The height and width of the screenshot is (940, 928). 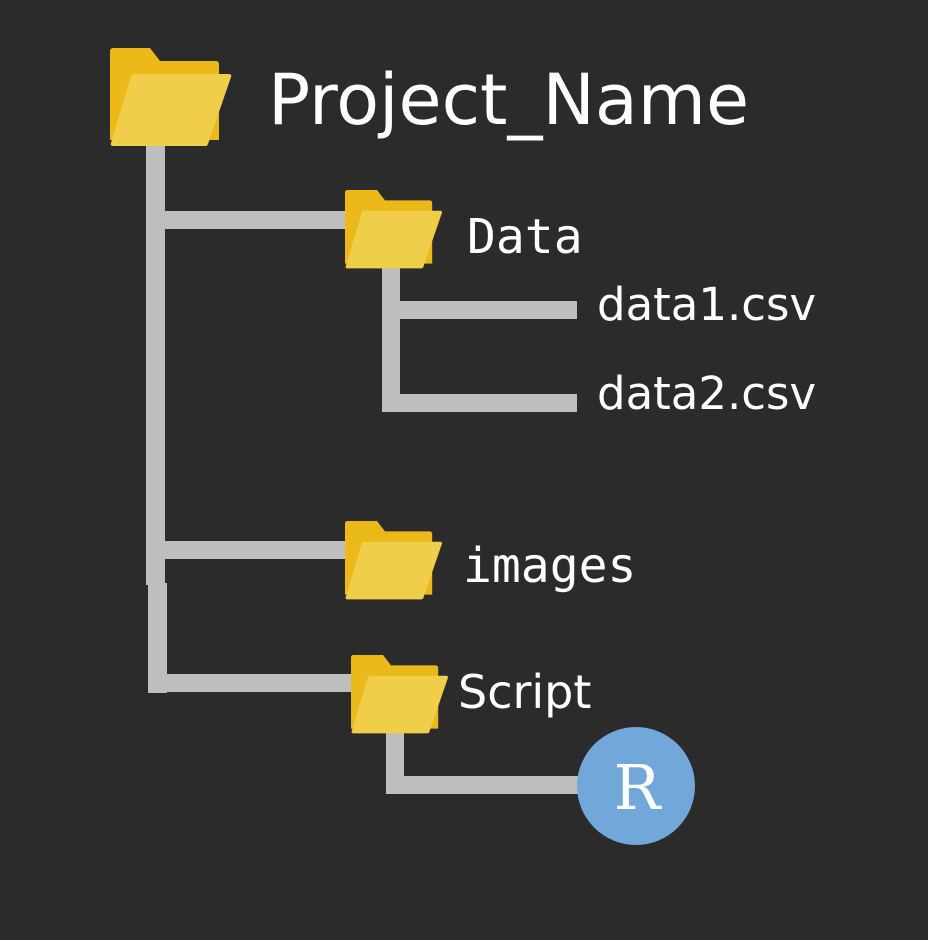 I want to click on root-folder: Project_Name, so click(x=429, y=97).